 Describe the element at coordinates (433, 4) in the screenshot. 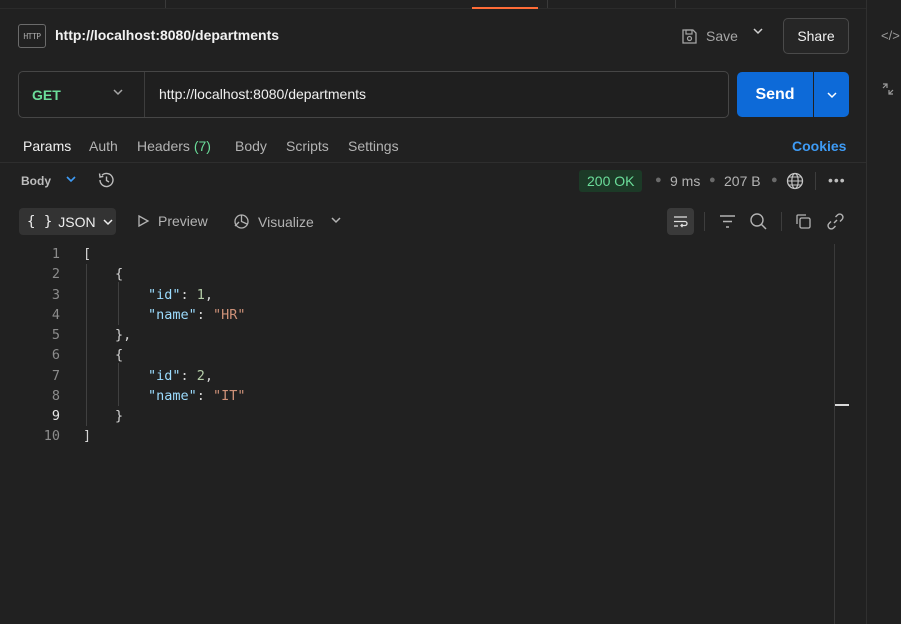

I see `tab-strip` at that location.